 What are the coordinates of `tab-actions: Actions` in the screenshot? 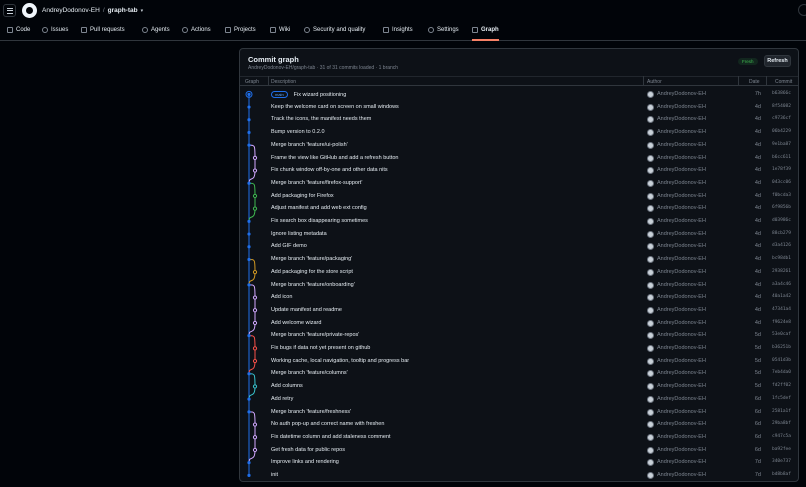 It's located at (196, 34).